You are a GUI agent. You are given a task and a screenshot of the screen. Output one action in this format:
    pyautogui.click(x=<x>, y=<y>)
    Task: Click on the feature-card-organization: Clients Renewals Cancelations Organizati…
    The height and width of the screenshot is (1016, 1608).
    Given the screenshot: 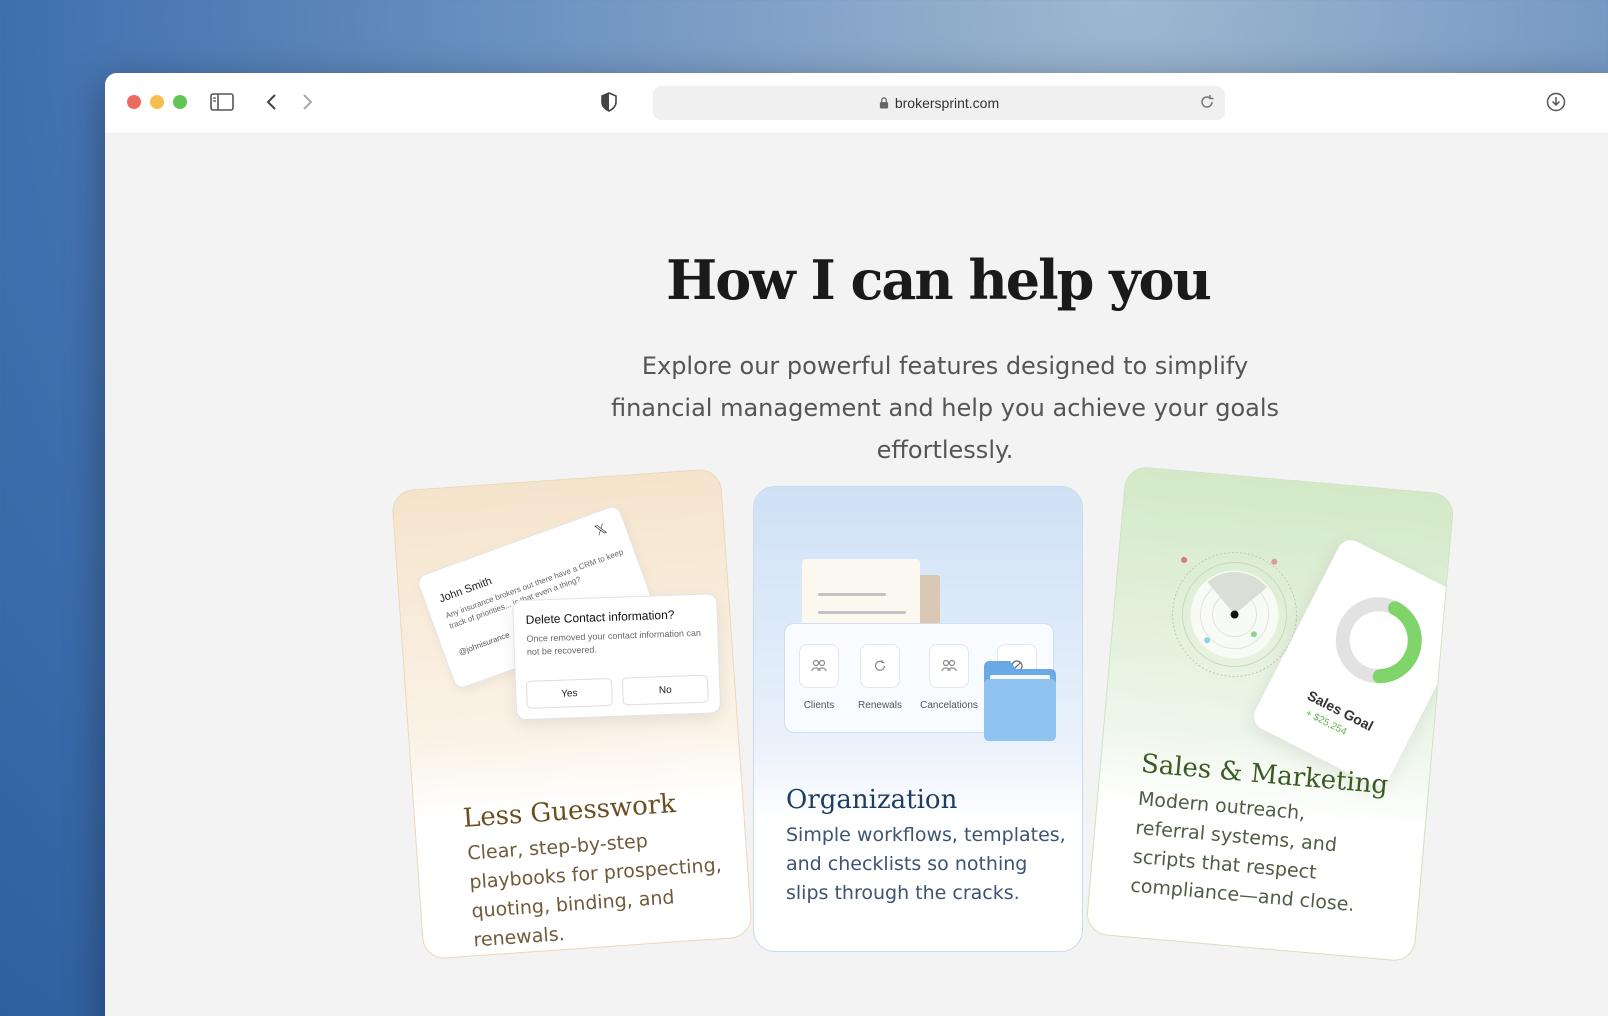 What is the action you would take?
    pyautogui.click(x=918, y=719)
    